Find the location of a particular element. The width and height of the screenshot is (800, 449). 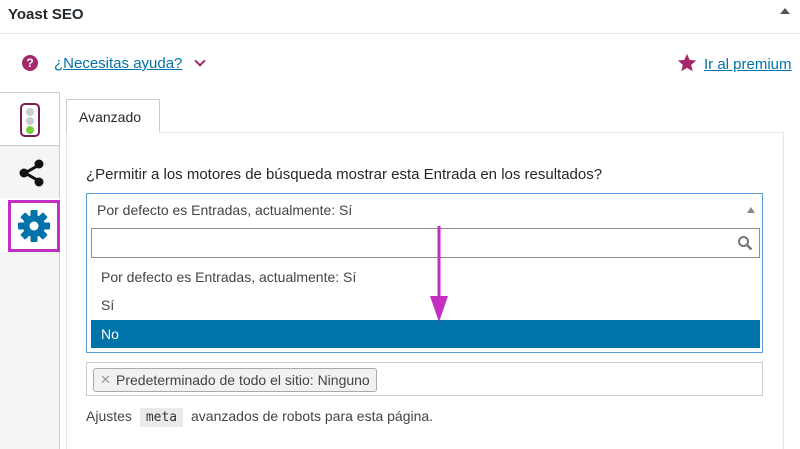

question-icon: ? is located at coordinates (30, 63).